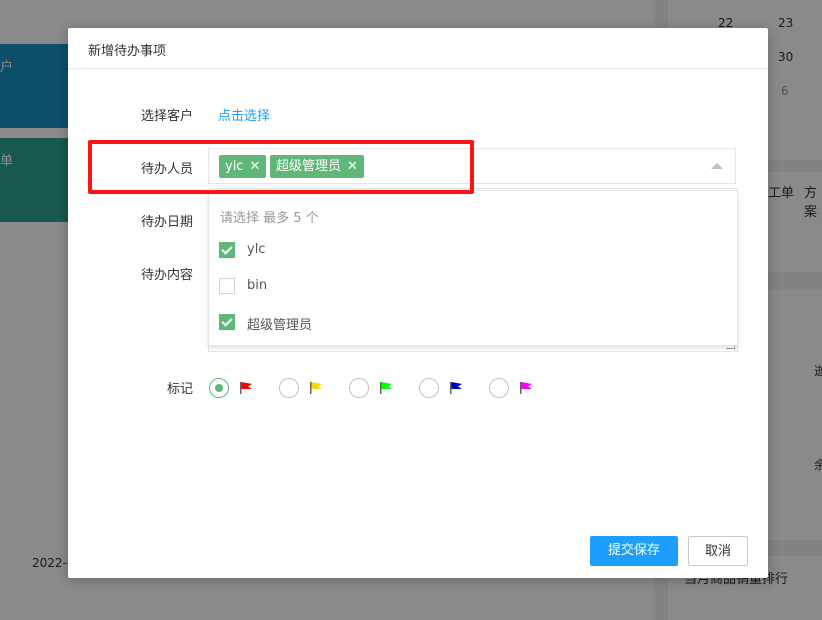 This screenshot has height=620, width=822. What do you see at coordinates (246, 388) in the screenshot?
I see `flag-red-icon` at bounding box center [246, 388].